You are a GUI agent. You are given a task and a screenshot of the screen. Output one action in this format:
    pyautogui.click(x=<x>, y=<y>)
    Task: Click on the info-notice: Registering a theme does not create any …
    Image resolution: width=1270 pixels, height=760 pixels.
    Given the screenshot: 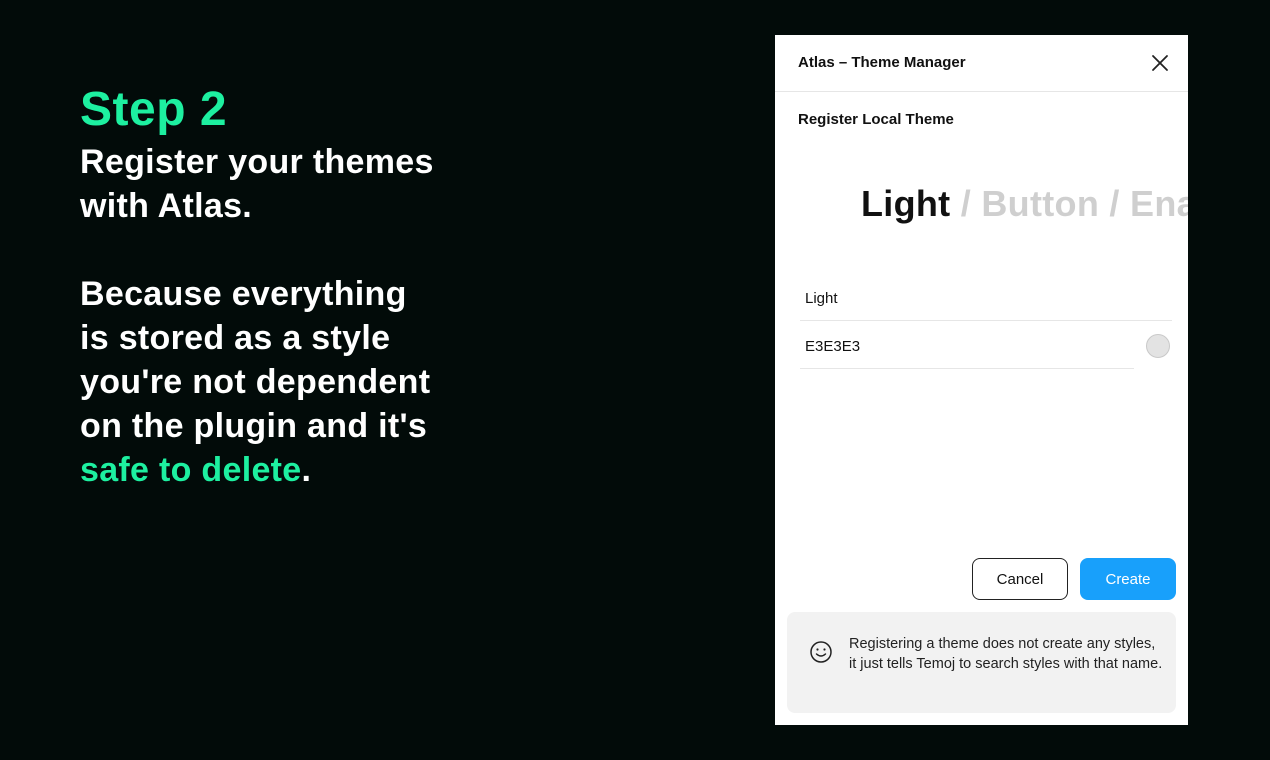 What is the action you would take?
    pyautogui.click(x=981, y=662)
    